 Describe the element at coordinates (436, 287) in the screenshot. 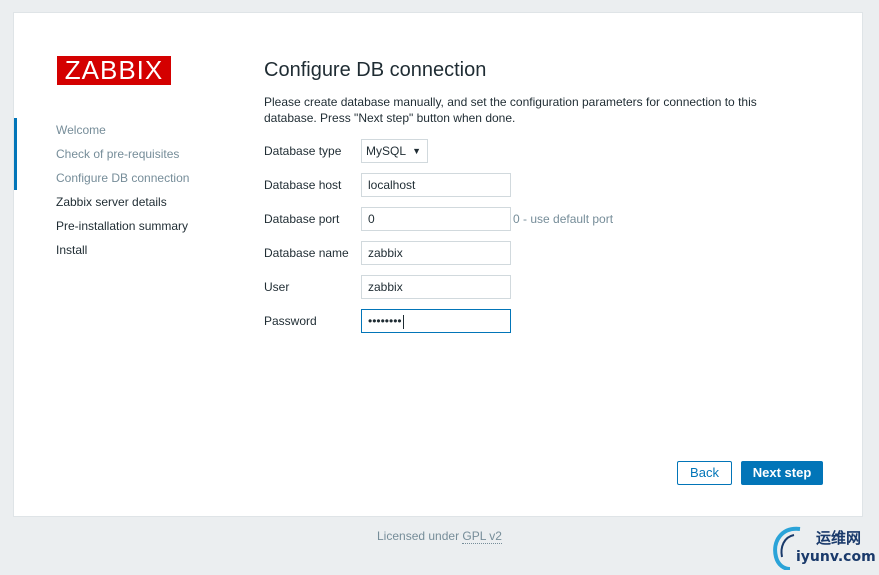

I see `user-input: zabbix` at that location.